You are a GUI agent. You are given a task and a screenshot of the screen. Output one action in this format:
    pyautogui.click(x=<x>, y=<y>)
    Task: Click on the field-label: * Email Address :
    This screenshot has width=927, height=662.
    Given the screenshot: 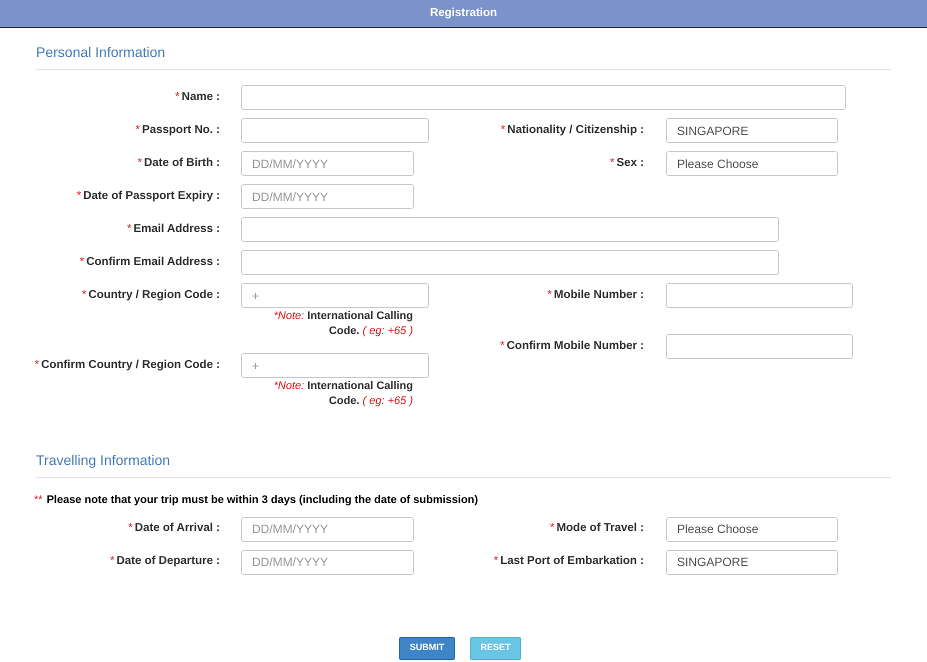 What is the action you would take?
    pyautogui.click(x=173, y=229)
    